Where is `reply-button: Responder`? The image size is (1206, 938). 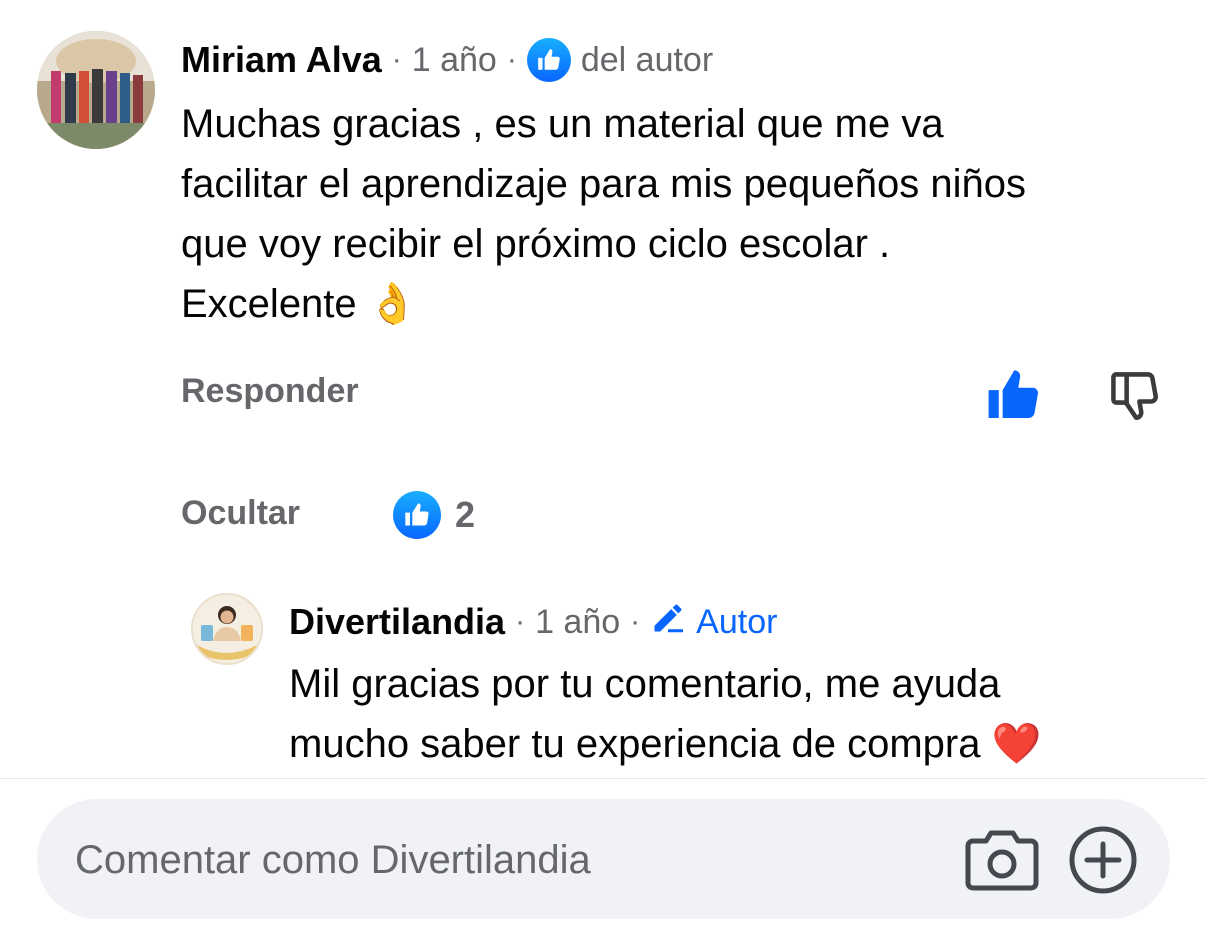 reply-button: Responder is located at coordinates (270, 391).